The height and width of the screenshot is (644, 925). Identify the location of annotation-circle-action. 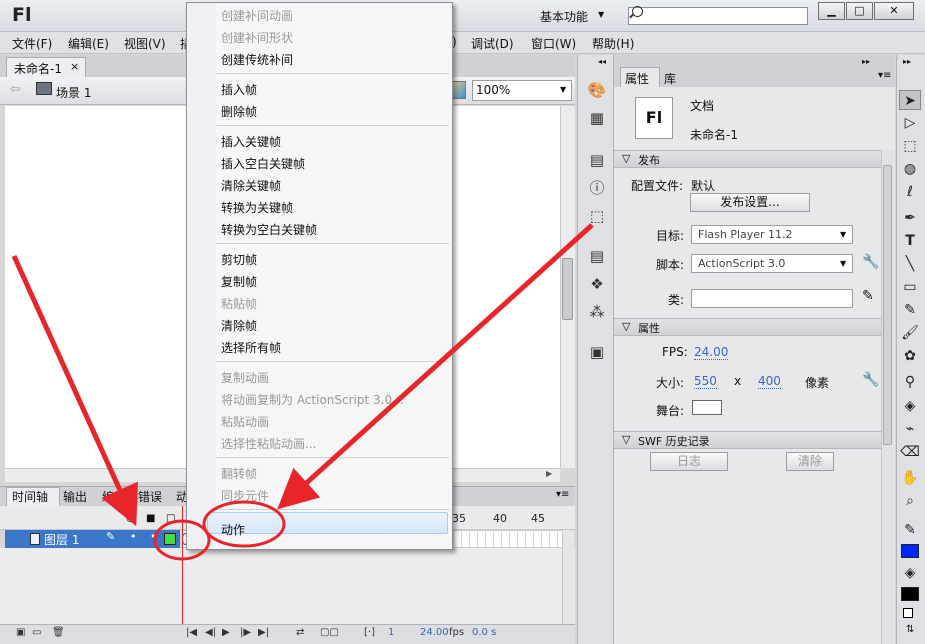
(244, 524).